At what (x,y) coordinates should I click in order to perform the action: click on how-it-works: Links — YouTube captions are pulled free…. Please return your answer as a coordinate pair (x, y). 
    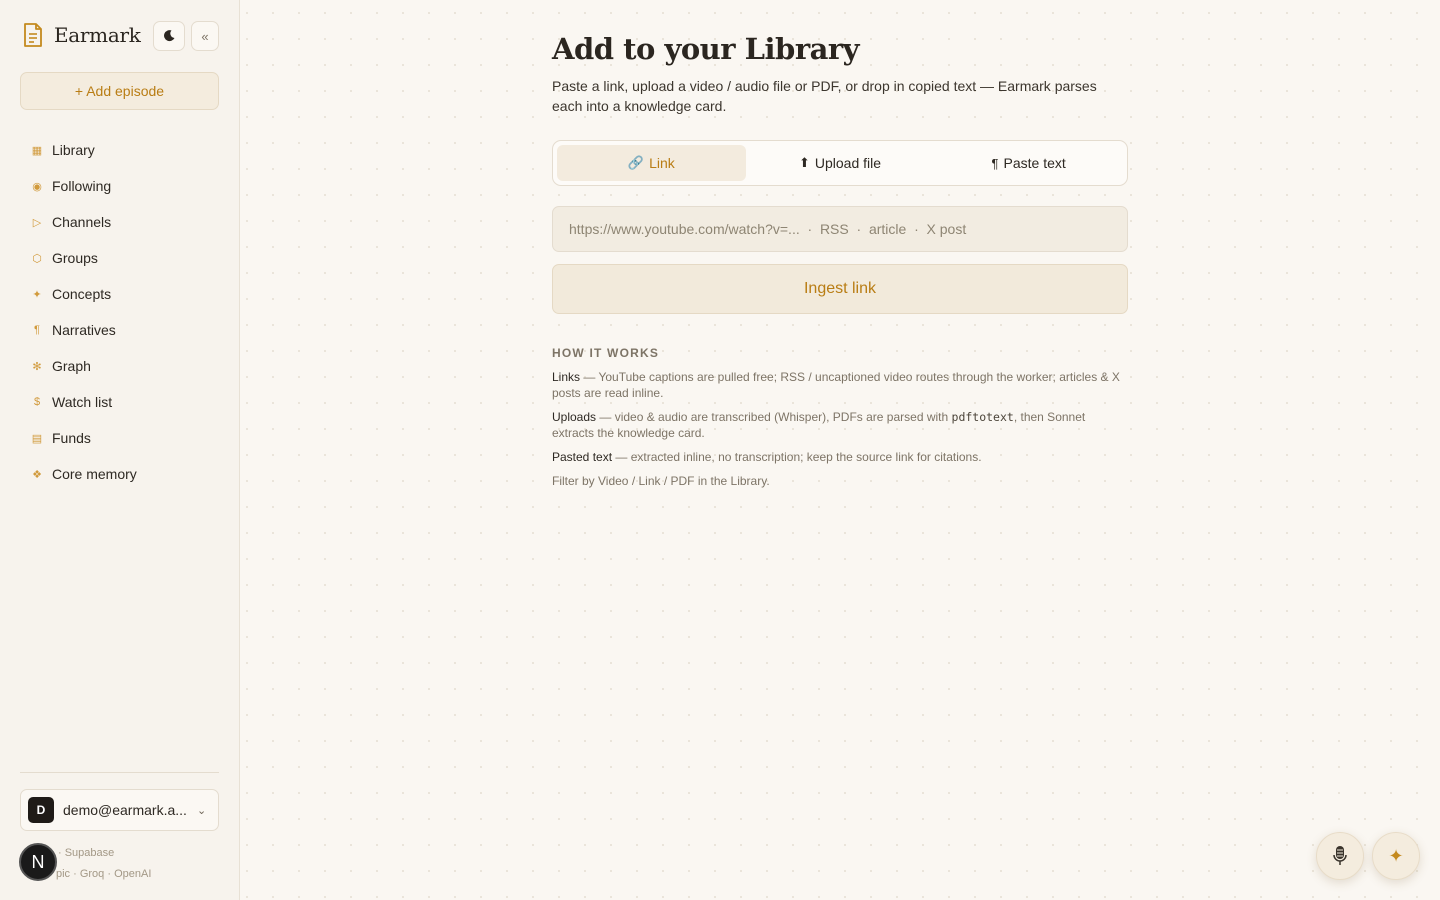
    Looking at the image, I should click on (840, 433).